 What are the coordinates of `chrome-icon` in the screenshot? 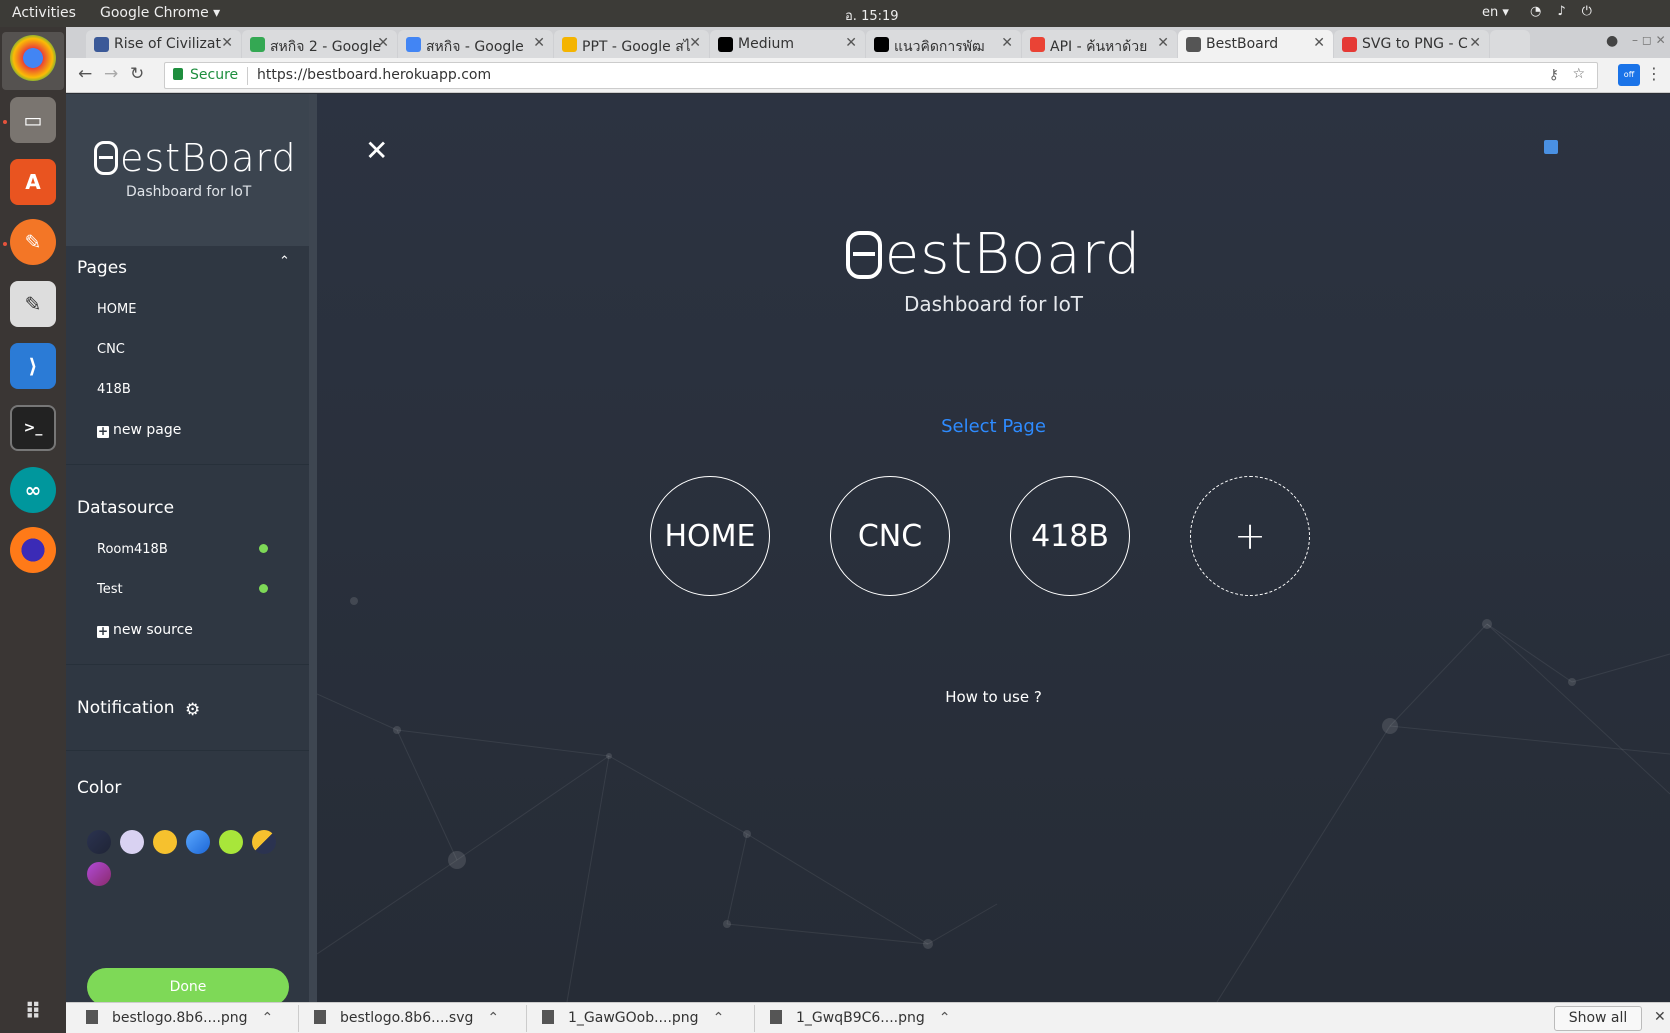 It's located at (33, 58).